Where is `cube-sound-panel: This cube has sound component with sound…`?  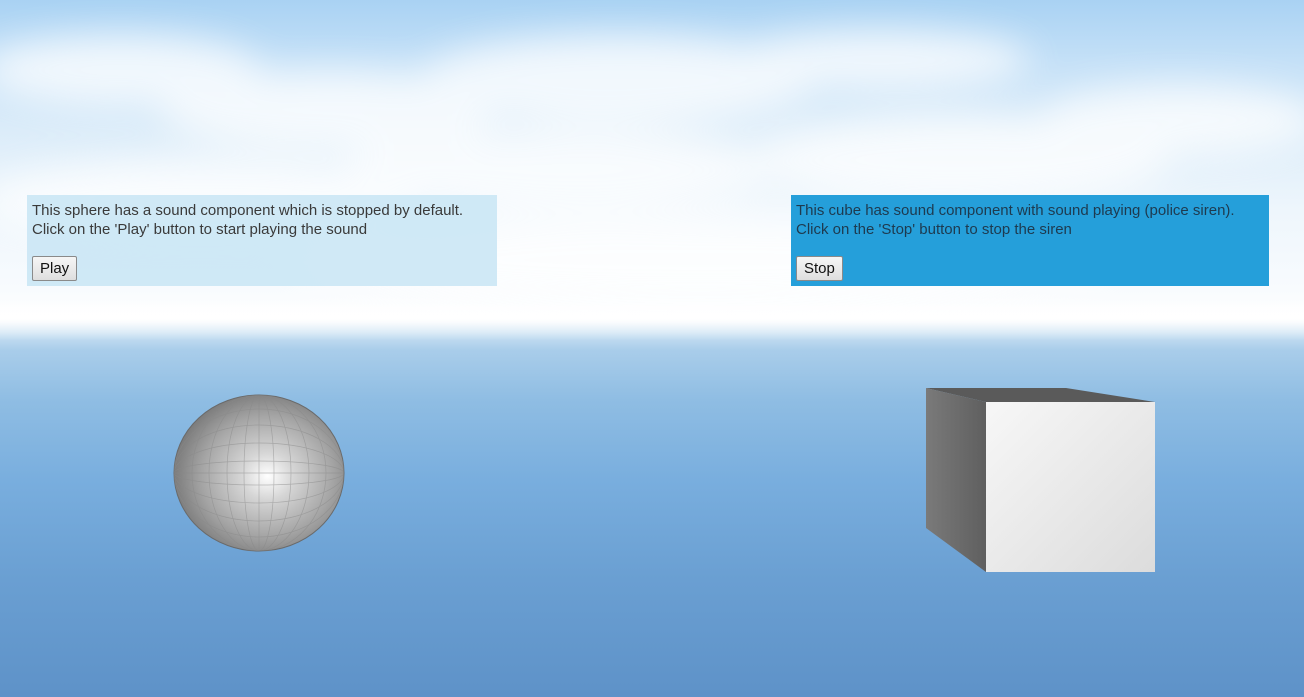 cube-sound-panel: This cube has sound component with sound… is located at coordinates (1030, 240).